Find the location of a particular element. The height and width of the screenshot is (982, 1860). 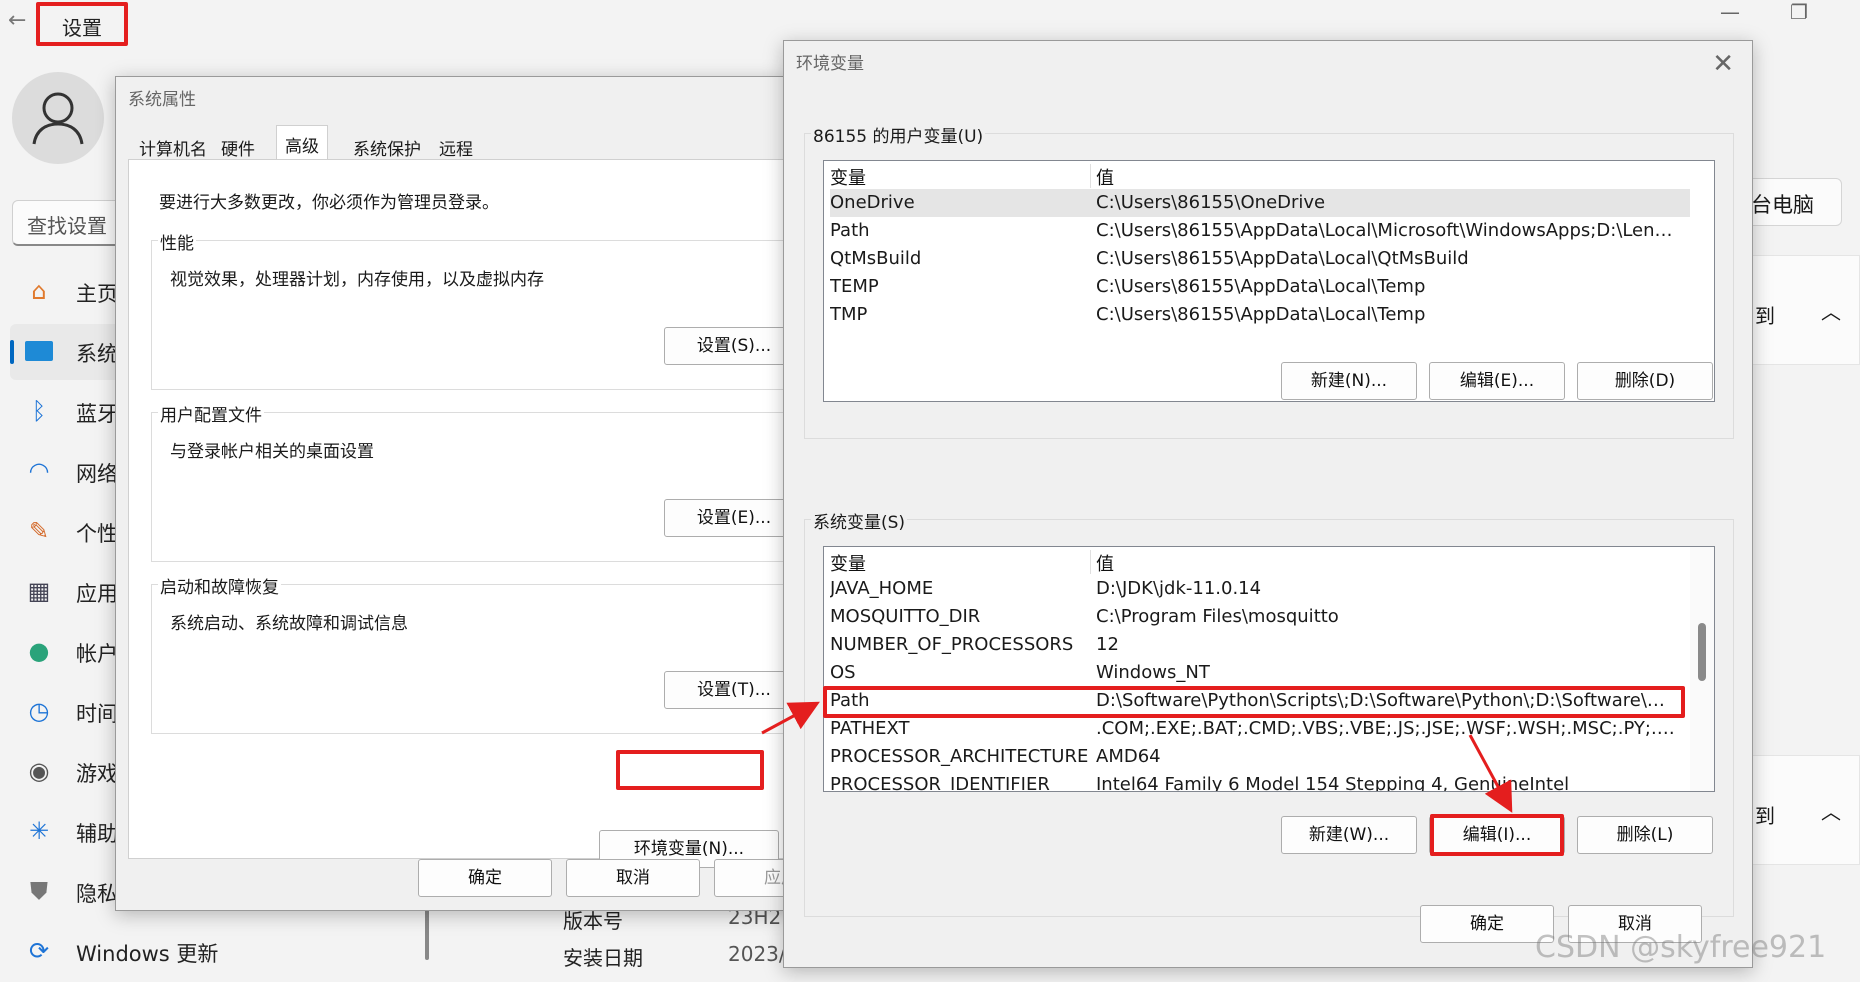

watermark: CSDN @skyfree921 is located at coordinates (1681, 947).